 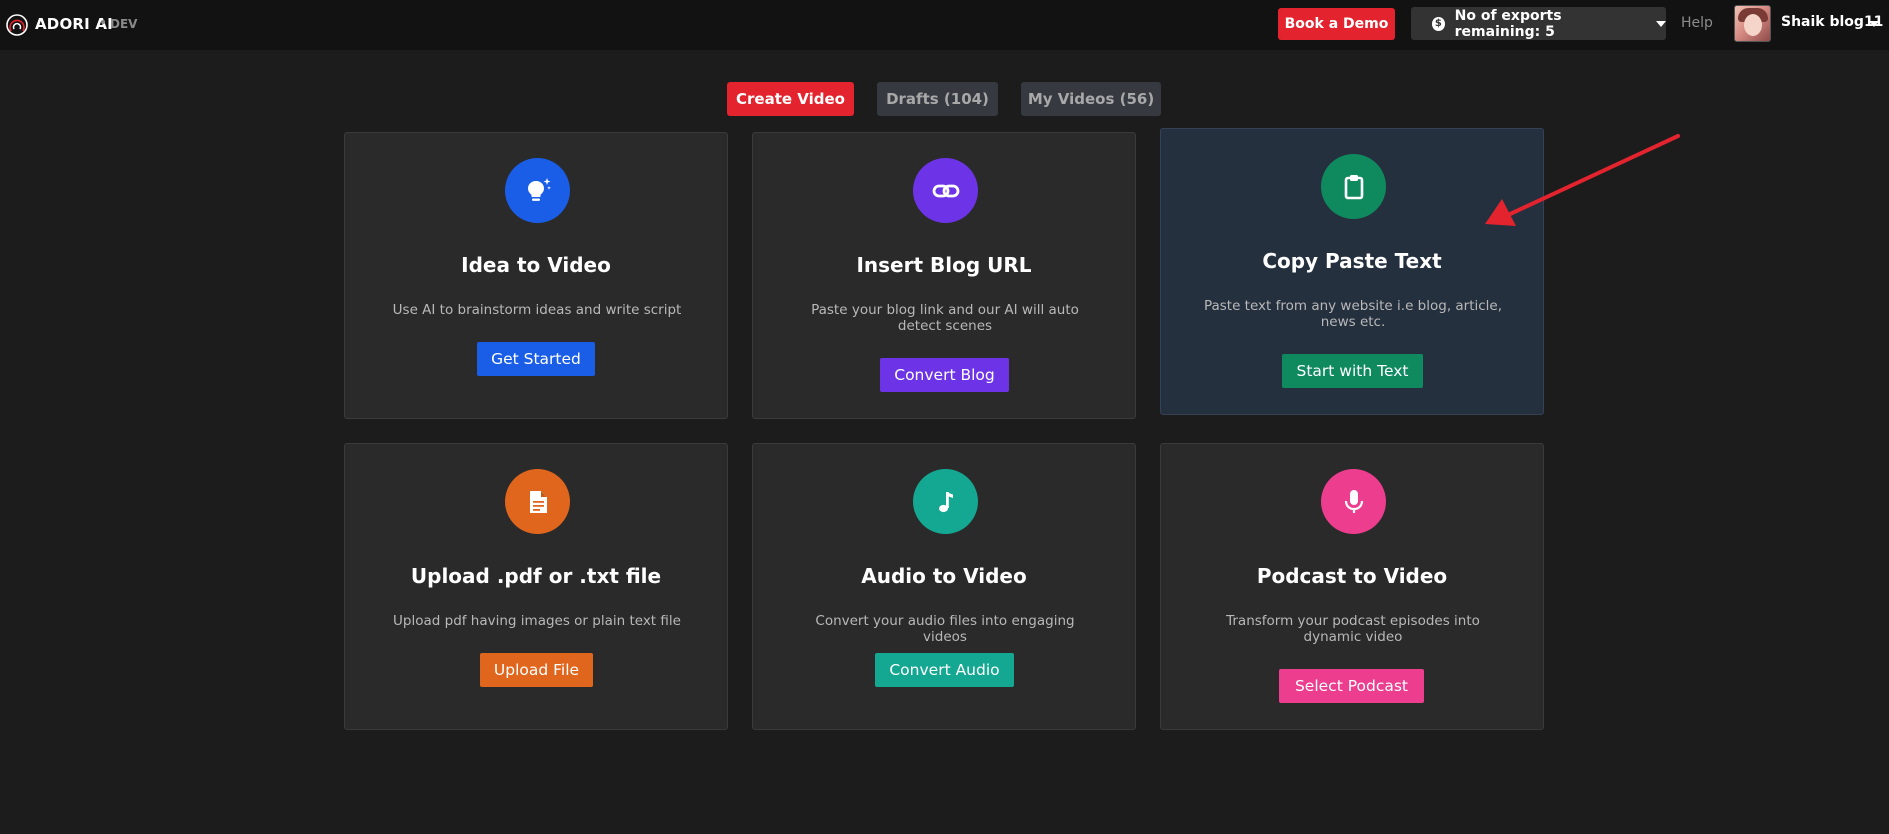 I want to click on lightbulb-icon, so click(x=537, y=190).